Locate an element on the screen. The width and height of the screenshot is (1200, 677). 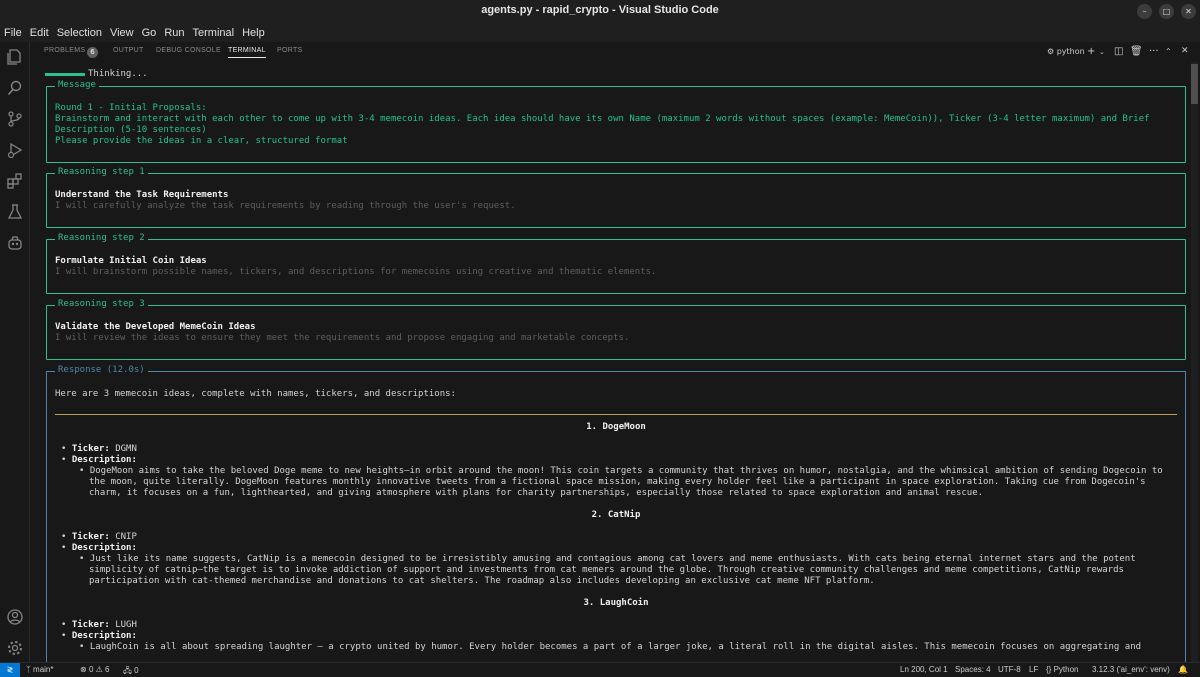
tab-ports: PORTS is located at coordinates (290, 50).